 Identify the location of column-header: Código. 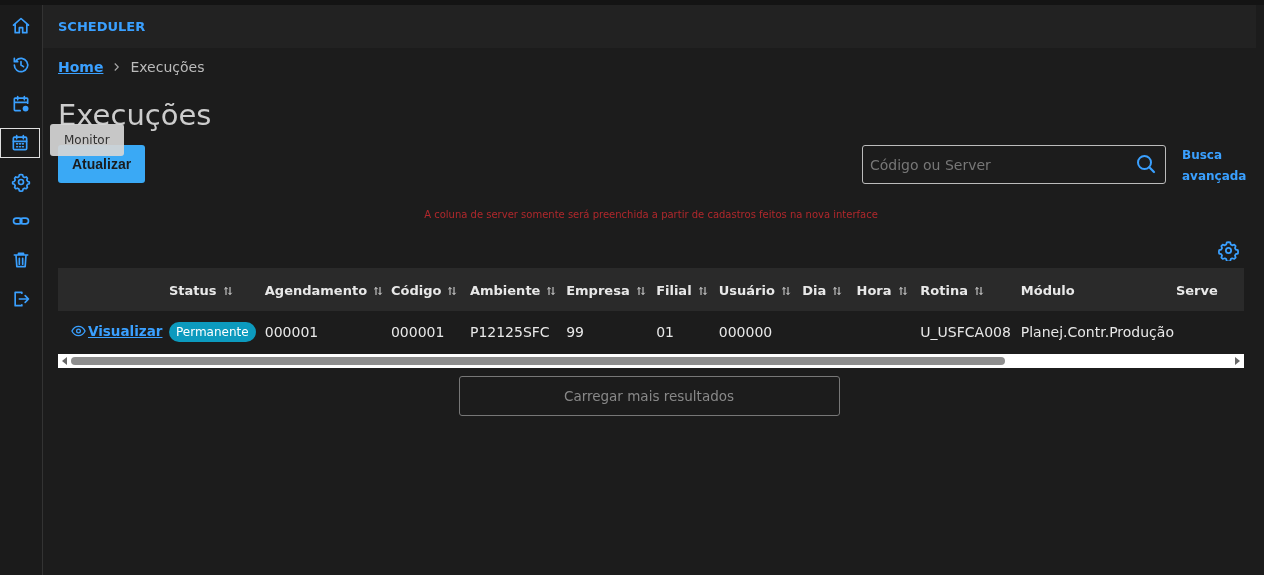
(416, 290).